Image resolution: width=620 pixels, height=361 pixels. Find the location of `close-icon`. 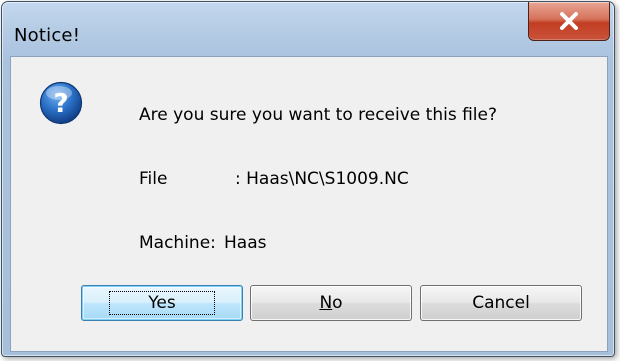

close-icon is located at coordinates (569, 21).